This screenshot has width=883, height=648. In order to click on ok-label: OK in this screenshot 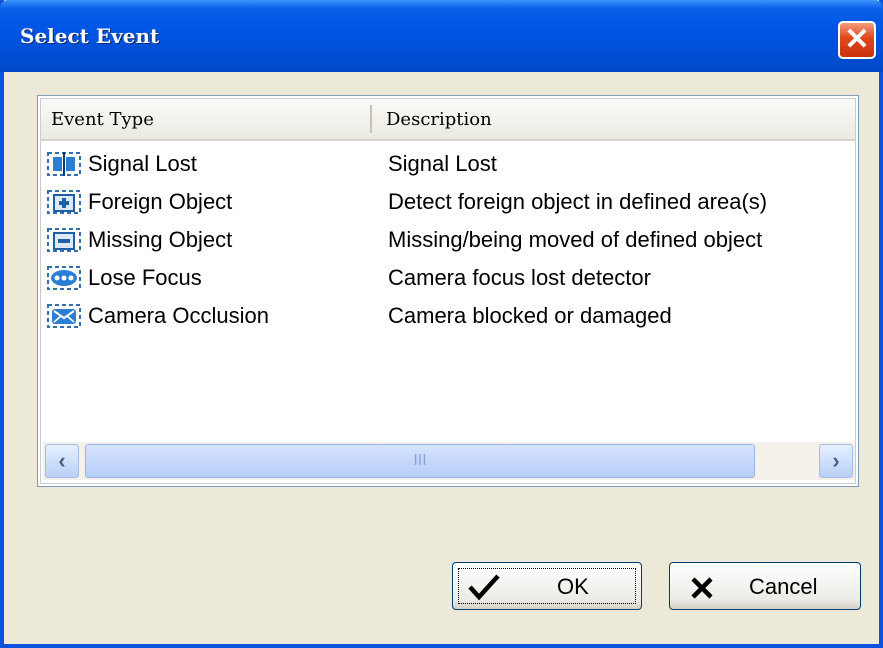, I will do `click(573, 586)`.